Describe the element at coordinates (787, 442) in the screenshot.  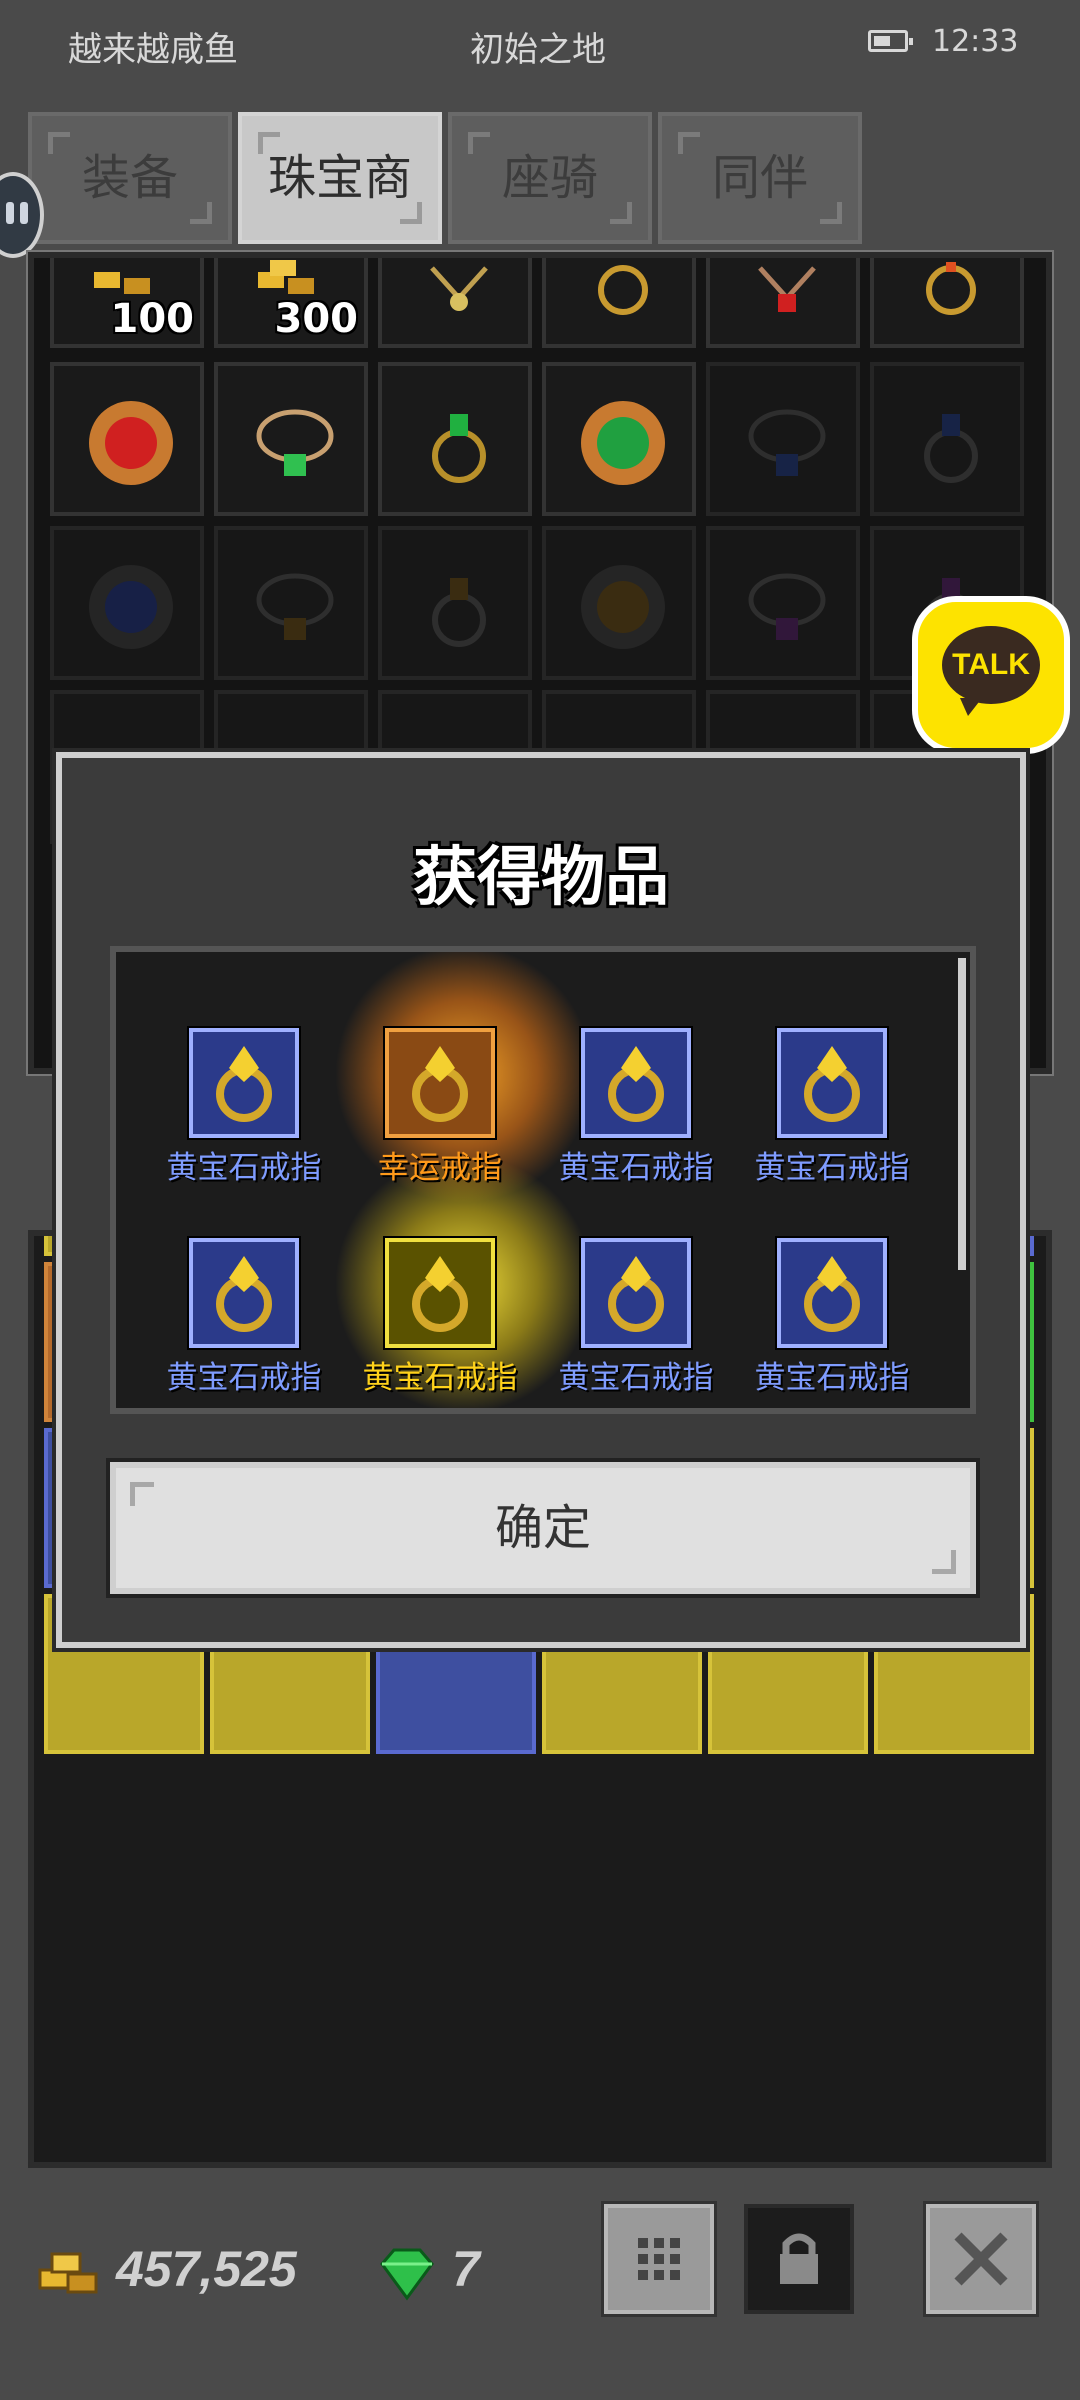
I see `sapphire-necklace-icon` at that location.